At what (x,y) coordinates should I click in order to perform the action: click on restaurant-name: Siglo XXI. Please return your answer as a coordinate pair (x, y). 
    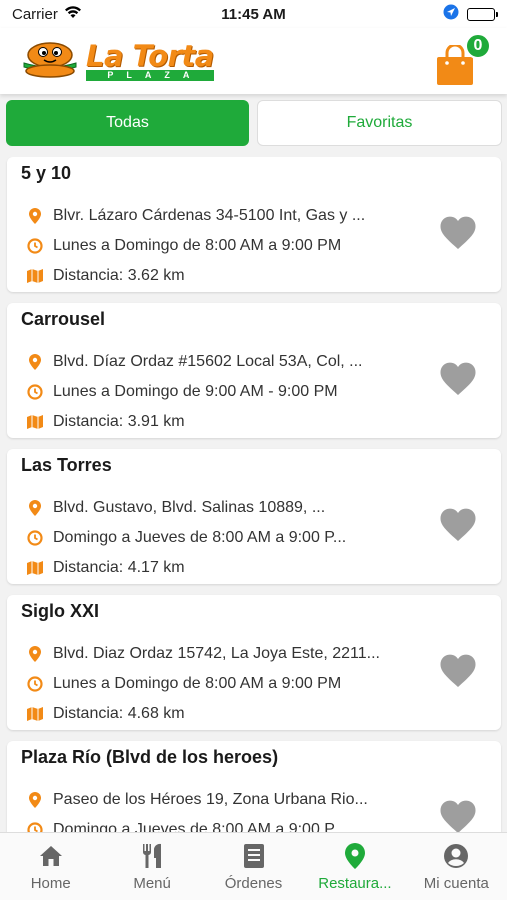
    Looking at the image, I should click on (60, 611).